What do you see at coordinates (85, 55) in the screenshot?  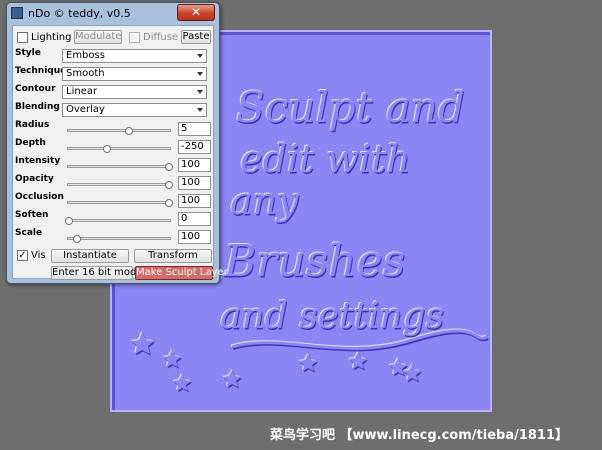 I see `style-value: Emboss` at bounding box center [85, 55].